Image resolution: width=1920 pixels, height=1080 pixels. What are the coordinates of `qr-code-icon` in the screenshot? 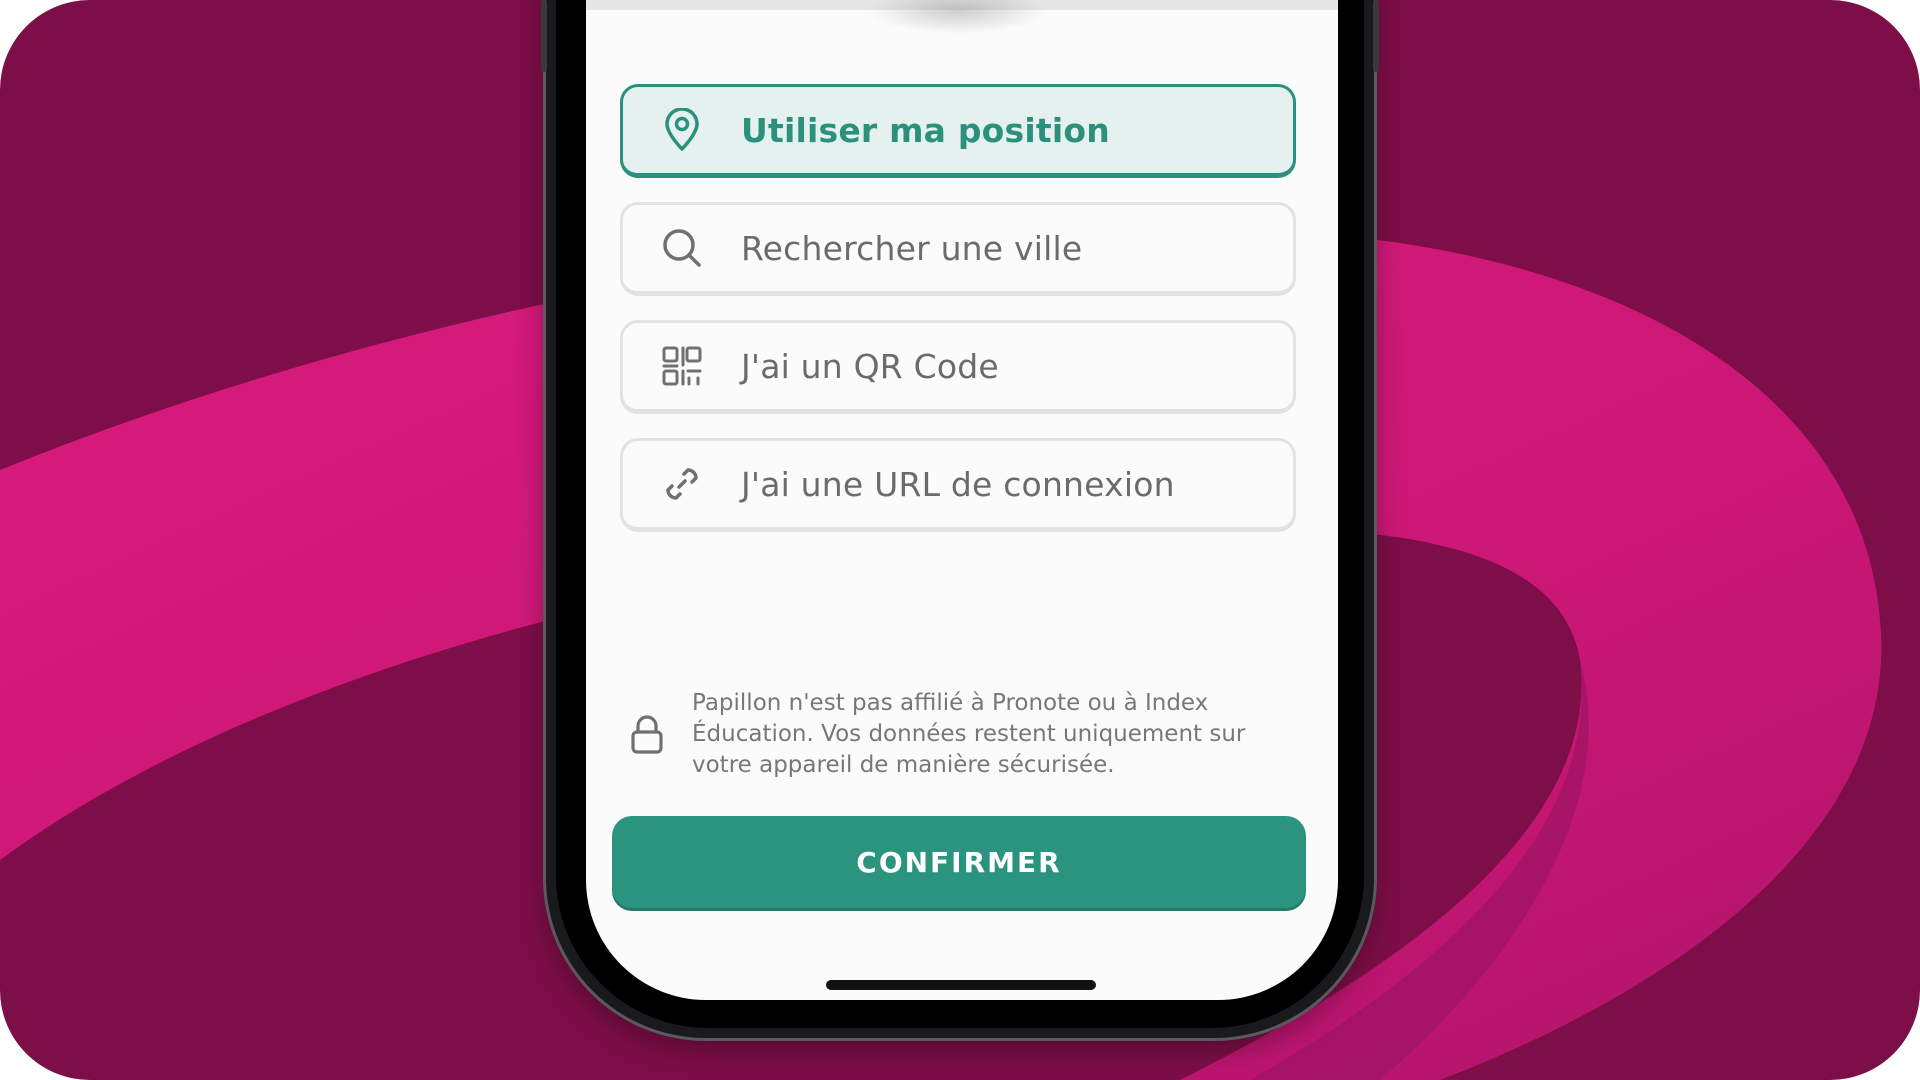 It's located at (682, 366).